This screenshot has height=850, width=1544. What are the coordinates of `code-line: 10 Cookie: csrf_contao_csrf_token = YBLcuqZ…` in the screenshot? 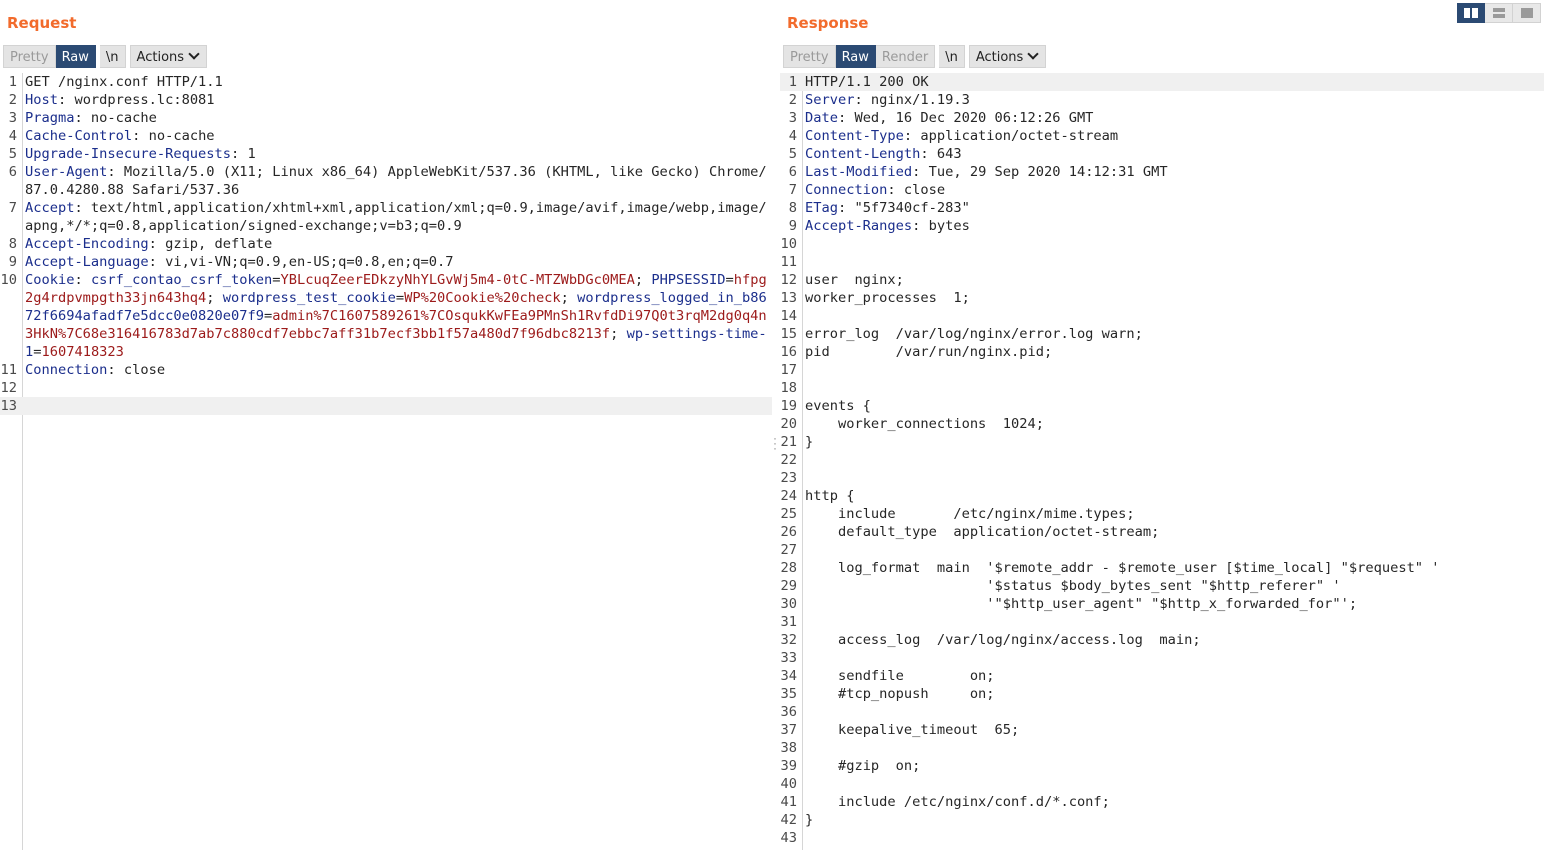 It's located at (386, 316).